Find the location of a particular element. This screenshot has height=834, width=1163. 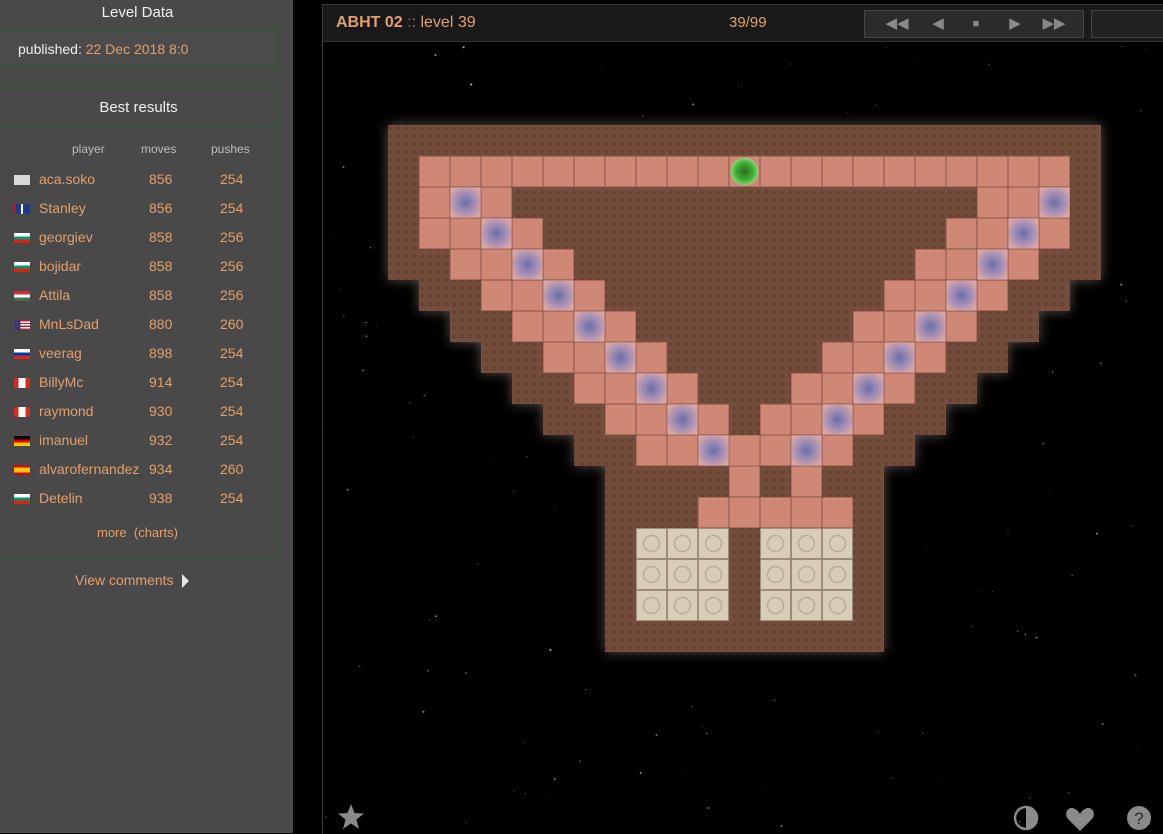

first-level-button: ◀◀ is located at coordinates (897, 24).